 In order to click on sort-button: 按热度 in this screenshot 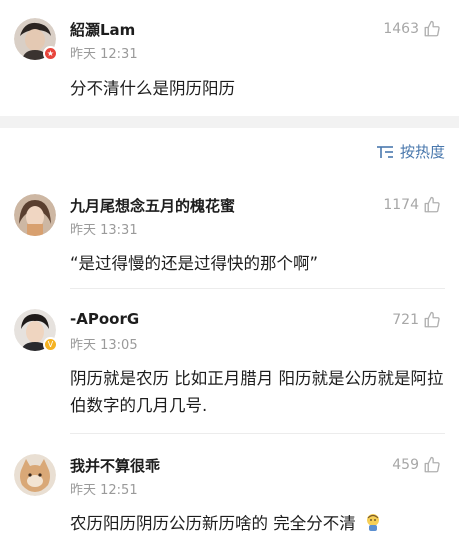, I will do `click(410, 151)`.